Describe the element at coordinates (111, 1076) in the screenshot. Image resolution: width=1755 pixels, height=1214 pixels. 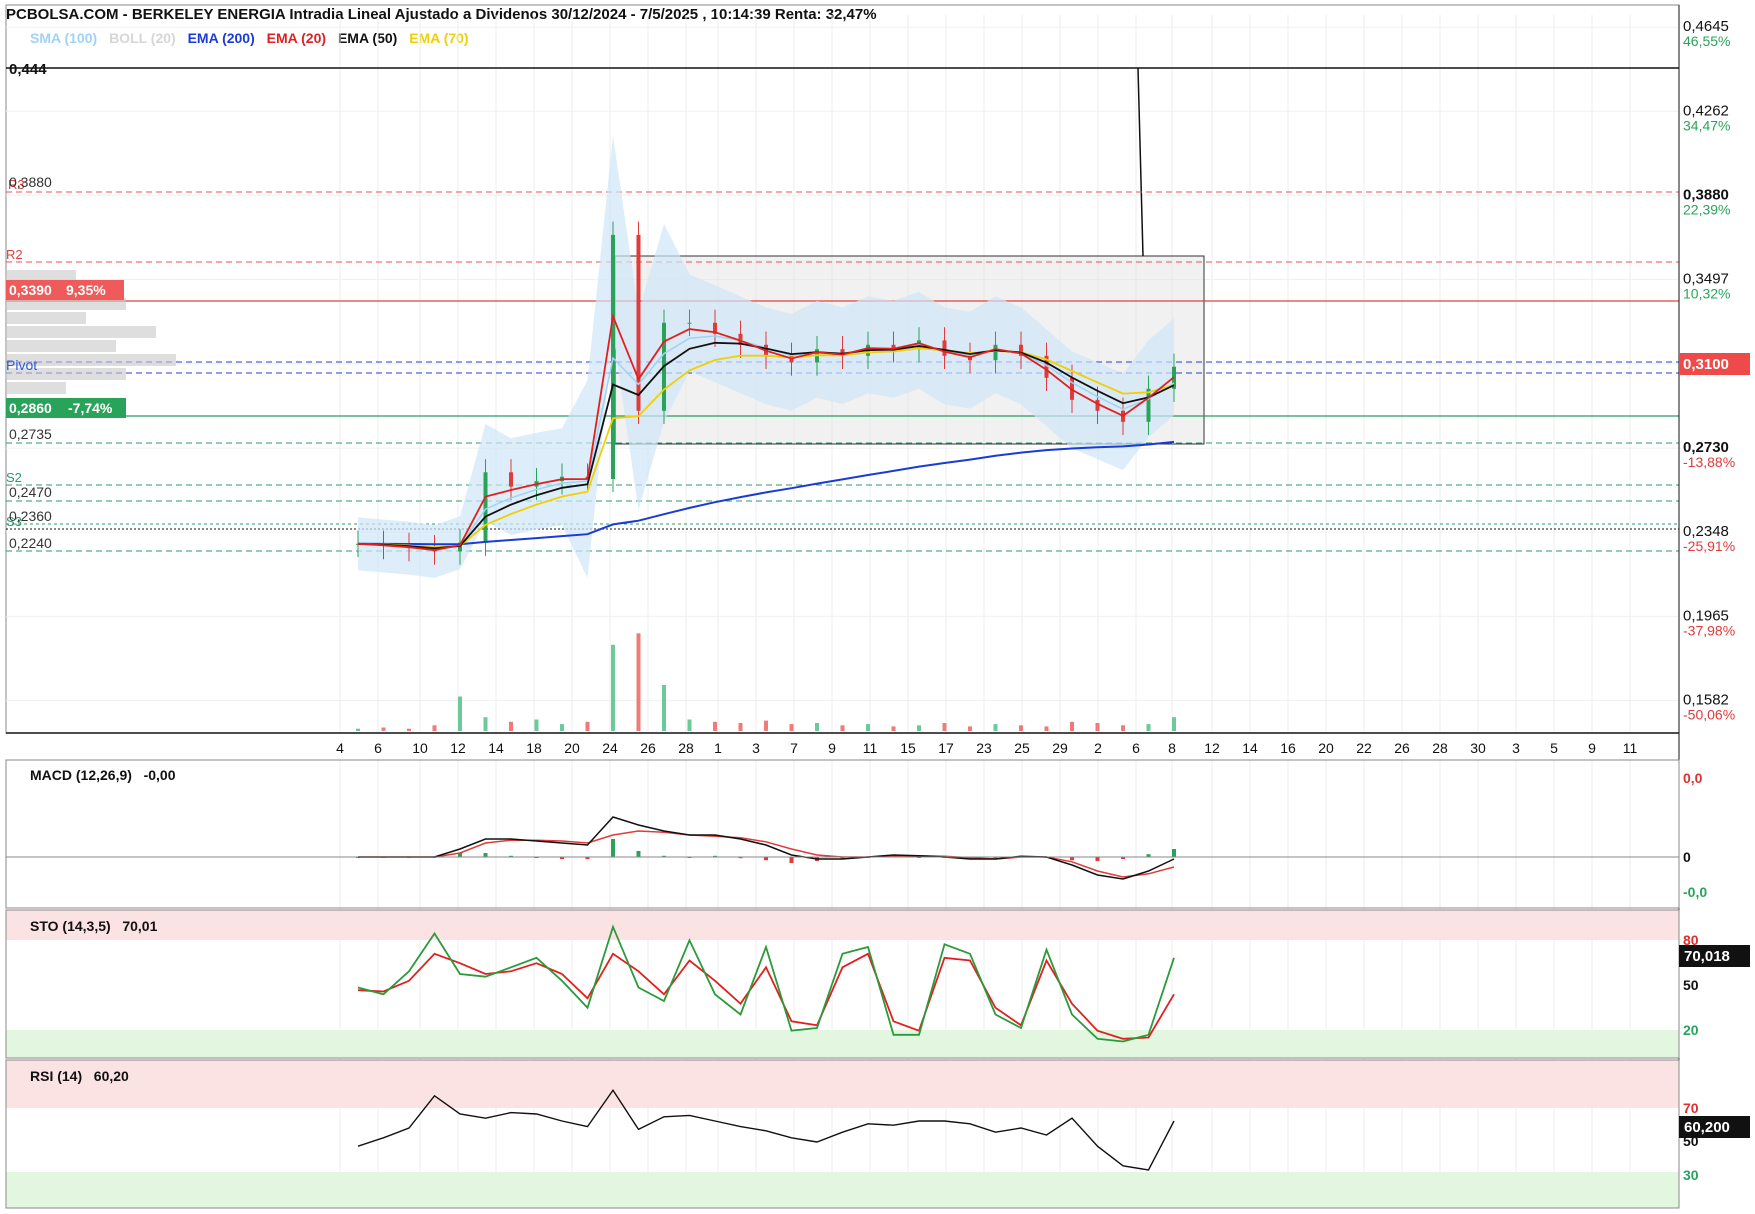
I see `rsi-value: 60,20` at that location.